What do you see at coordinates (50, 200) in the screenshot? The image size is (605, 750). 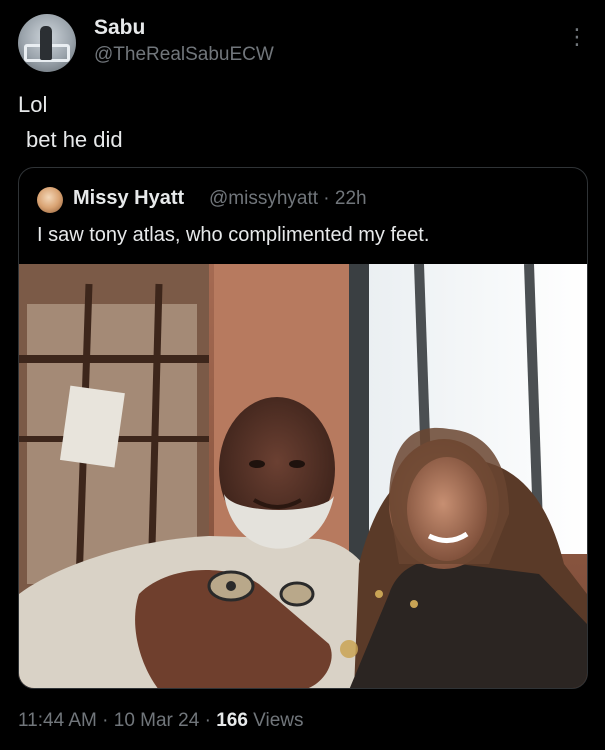 I see `quoted-author-avatar` at bounding box center [50, 200].